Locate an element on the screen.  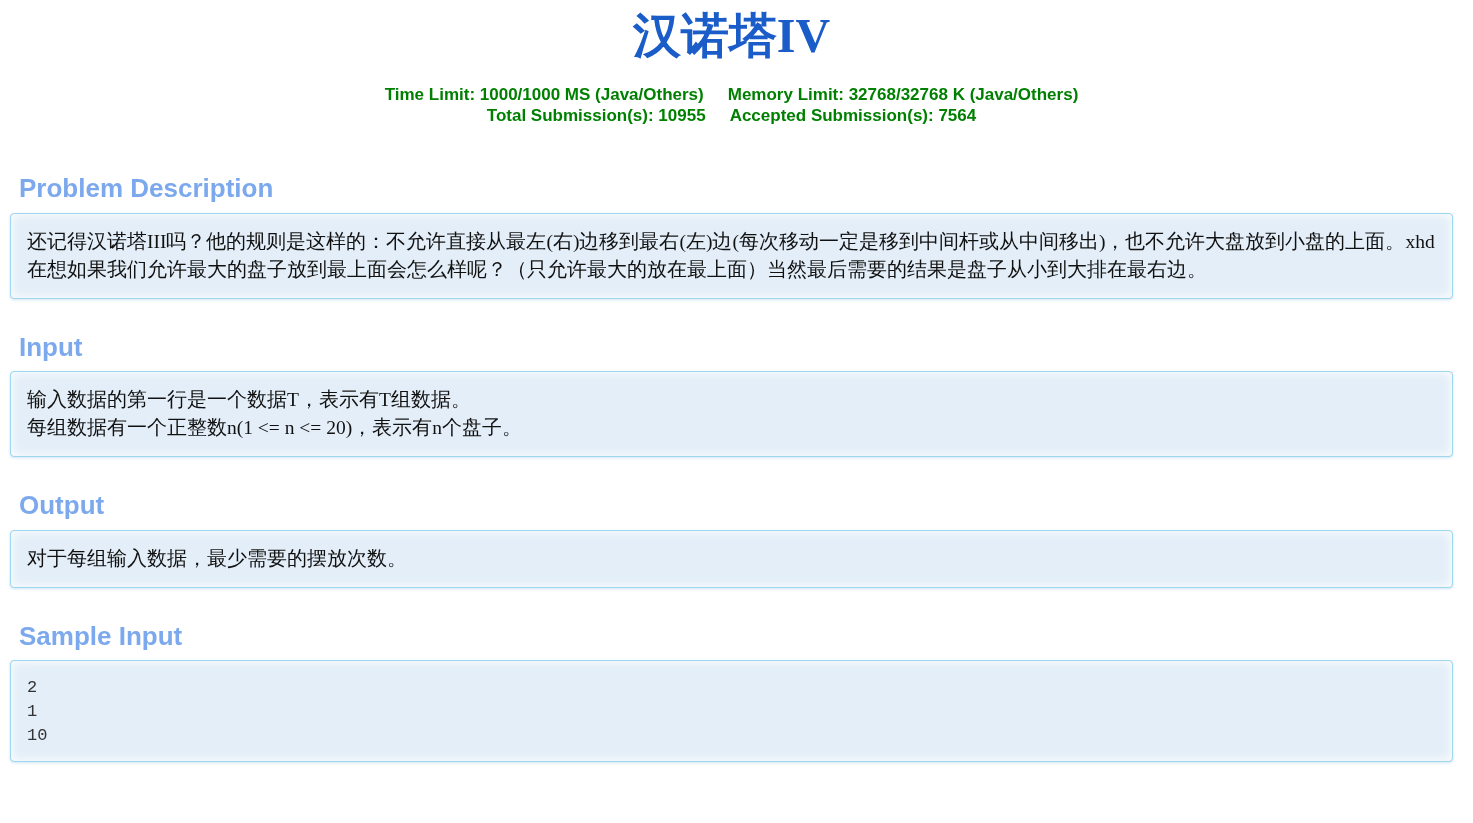
problem-title: 汉诺塔IV is located at coordinates (731, 36).